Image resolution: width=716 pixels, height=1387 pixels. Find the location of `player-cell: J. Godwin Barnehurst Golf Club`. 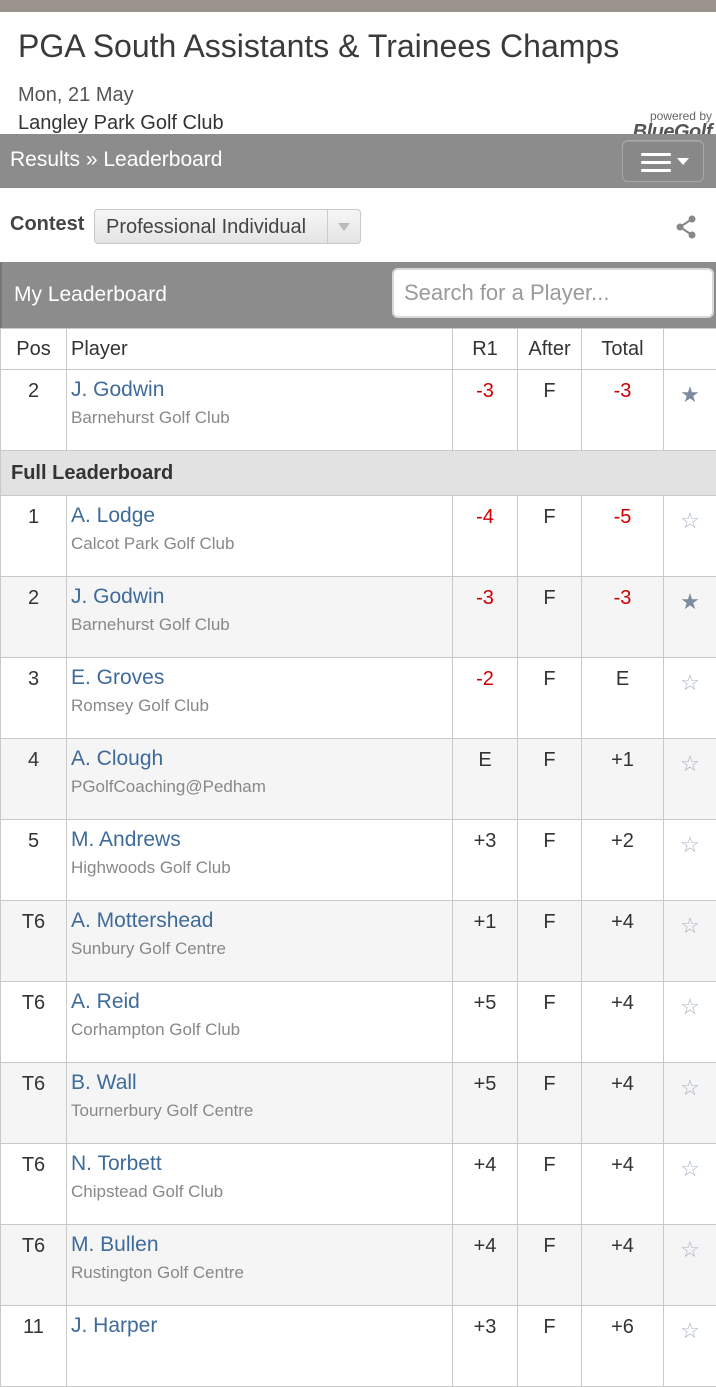

player-cell: J. Godwin Barnehurst Golf Club is located at coordinates (260, 410).